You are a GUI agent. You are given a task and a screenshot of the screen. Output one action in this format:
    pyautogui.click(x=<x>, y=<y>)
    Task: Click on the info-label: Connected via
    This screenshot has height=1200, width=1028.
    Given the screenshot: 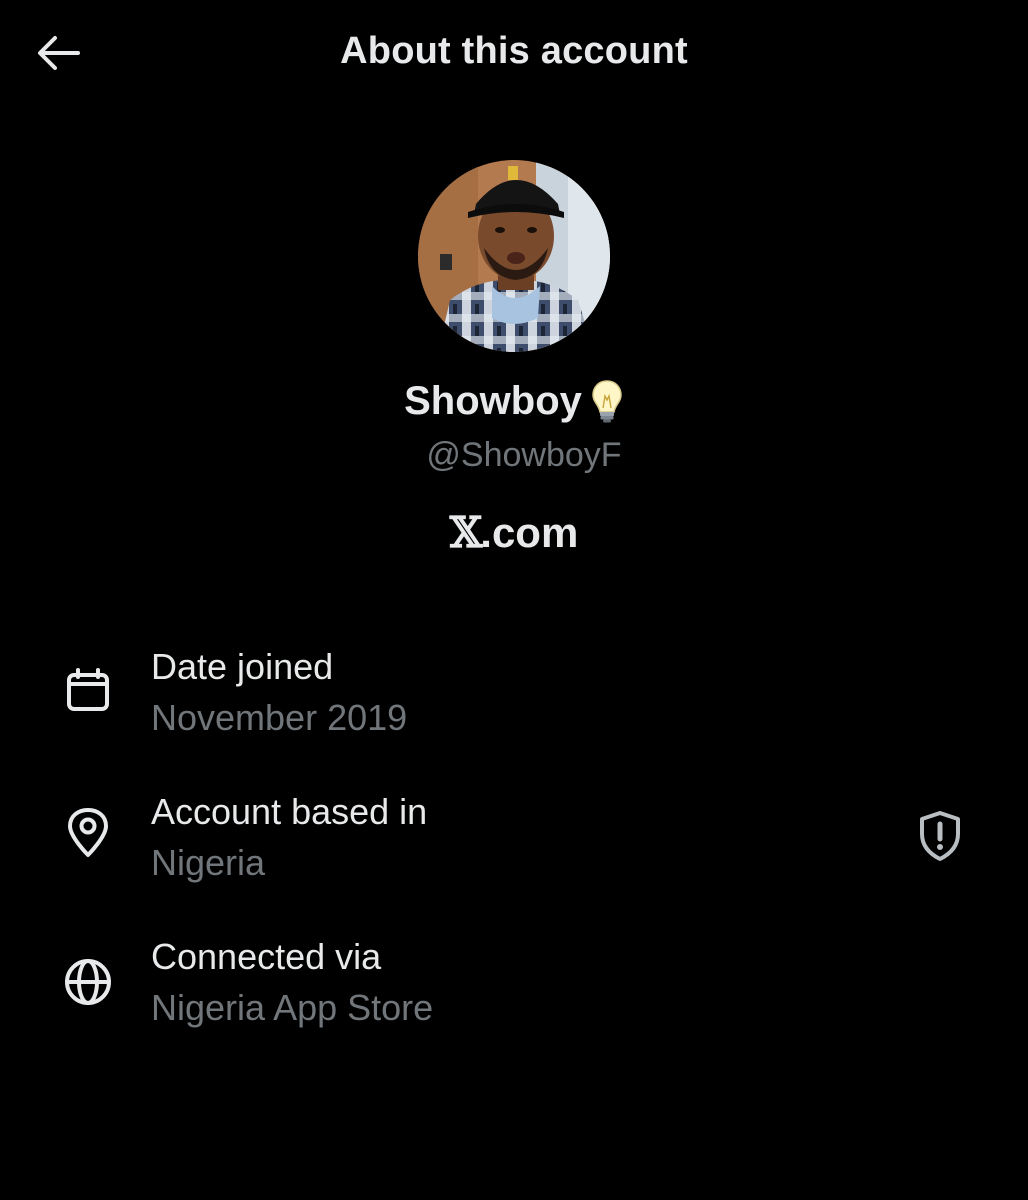 What is the action you would take?
    pyautogui.click(x=266, y=956)
    